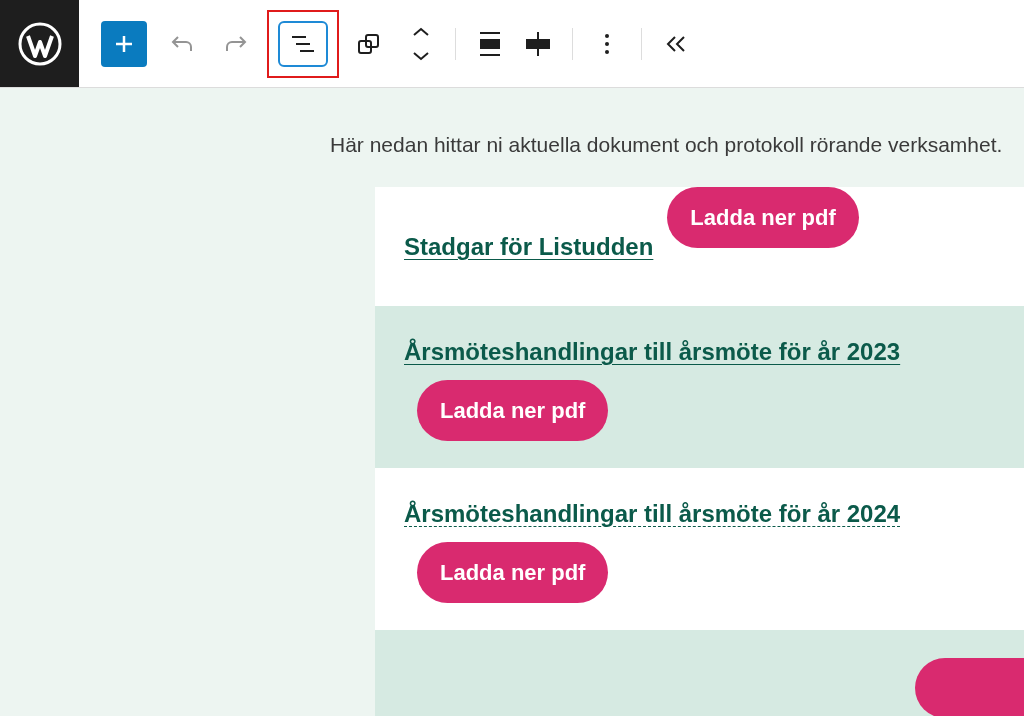  Describe the element at coordinates (529, 246) in the screenshot. I see `document-link: Stadgar för Listudden` at that location.